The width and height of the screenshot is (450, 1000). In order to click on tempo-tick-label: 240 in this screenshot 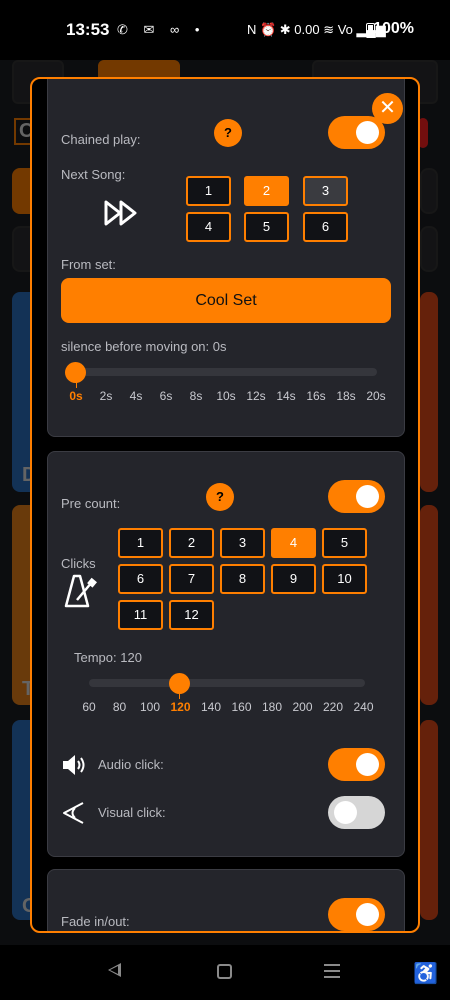, I will do `click(364, 707)`.